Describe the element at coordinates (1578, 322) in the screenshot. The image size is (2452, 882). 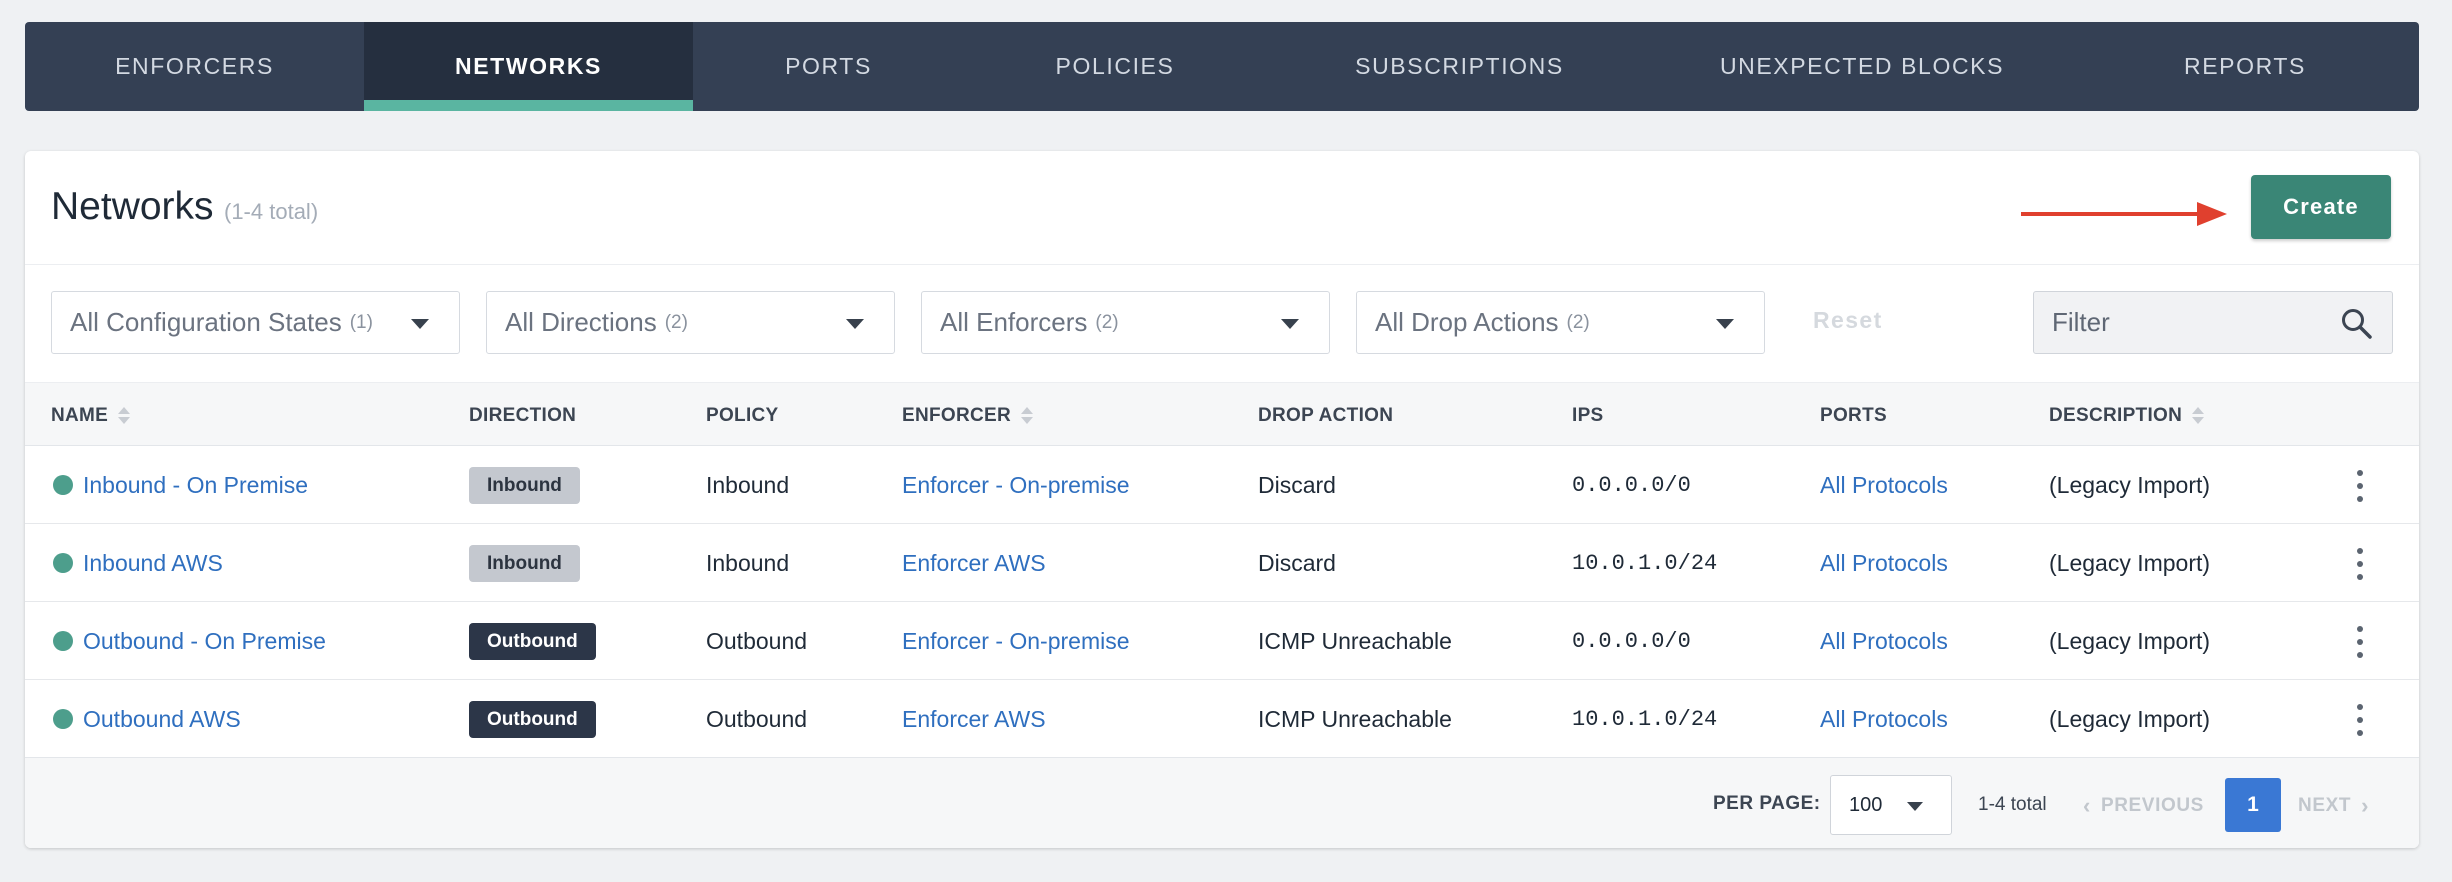
I see `drop-actions-count: (2)` at that location.